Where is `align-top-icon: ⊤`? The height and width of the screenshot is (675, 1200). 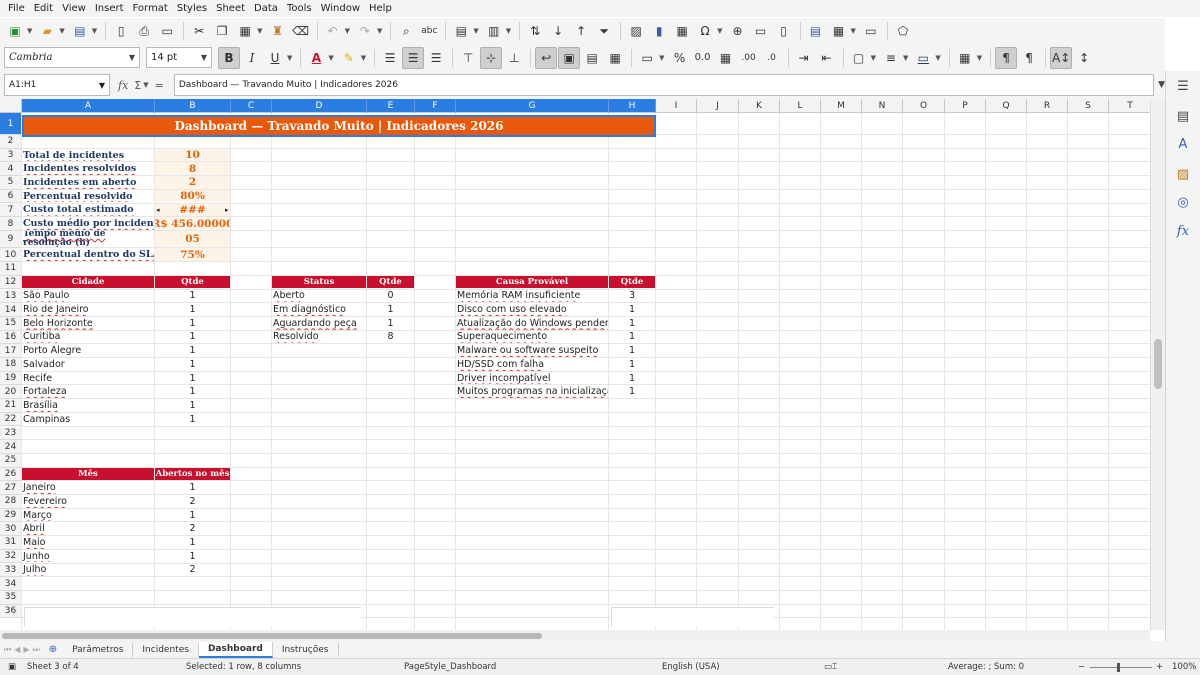
align-top-icon: ⊤ is located at coordinates (468, 58).